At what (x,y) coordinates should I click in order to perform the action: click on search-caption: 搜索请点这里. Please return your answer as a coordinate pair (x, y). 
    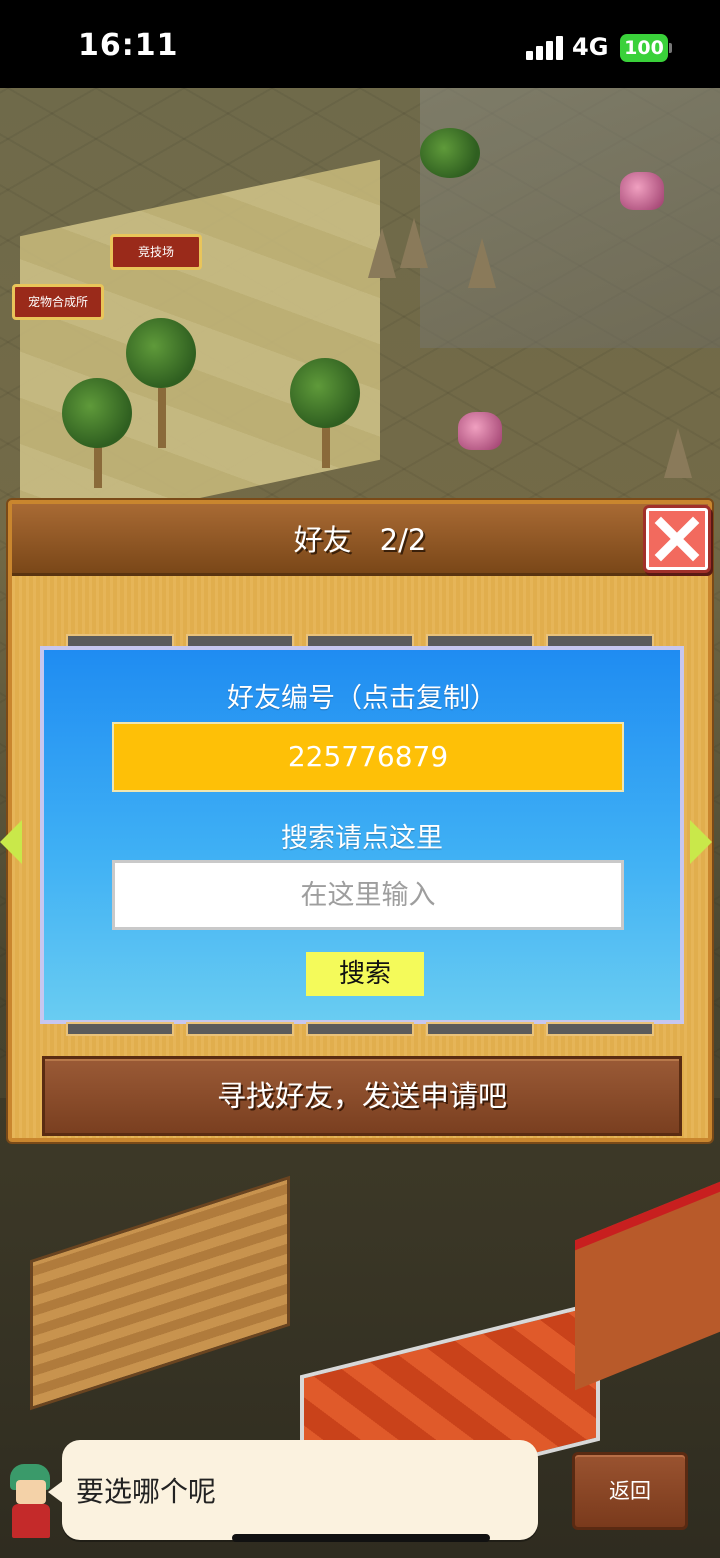
    Looking at the image, I should click on (362, 838).